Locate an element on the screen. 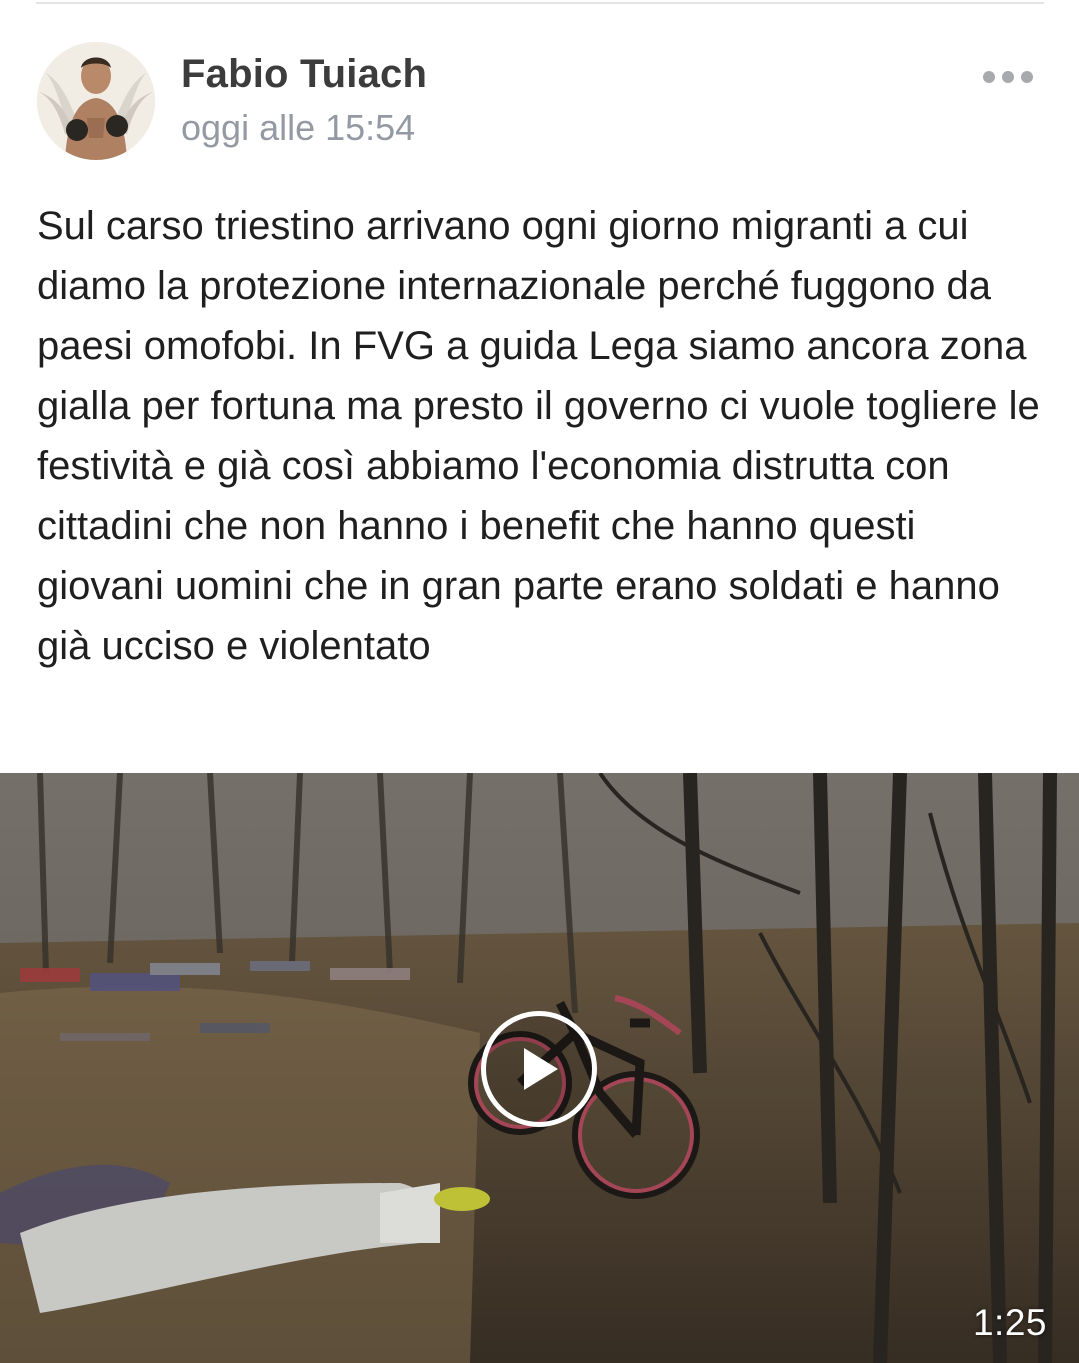 This screenshot has height=1363, width=1079. more-options-button is located at coordinates (1008, 77).